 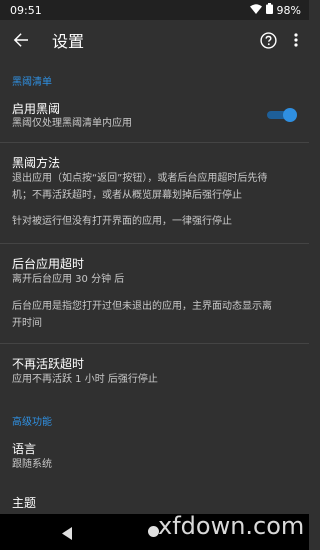 I want to click on pref-enable: 启用黑阈 黑阈仅处理黑阈清单内应用, so click(x=154, y=114).